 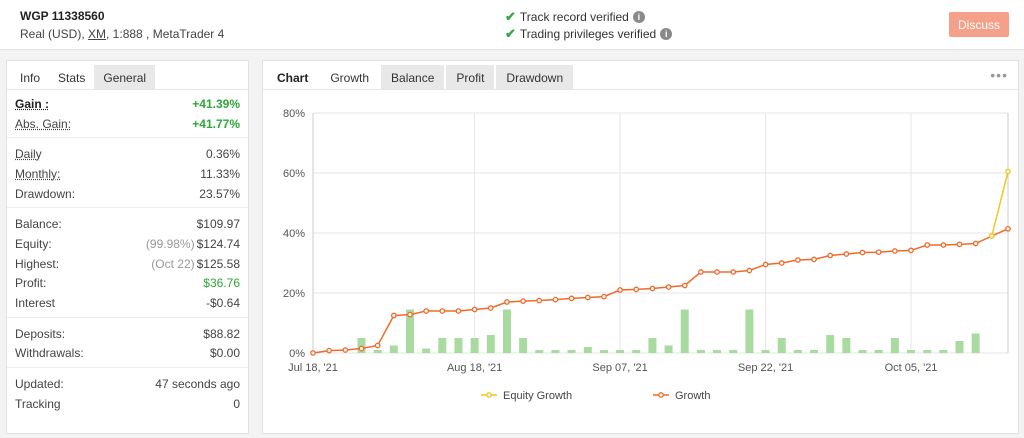 I want to click on discuss-button: Discuss, so click(x=979, y=24).